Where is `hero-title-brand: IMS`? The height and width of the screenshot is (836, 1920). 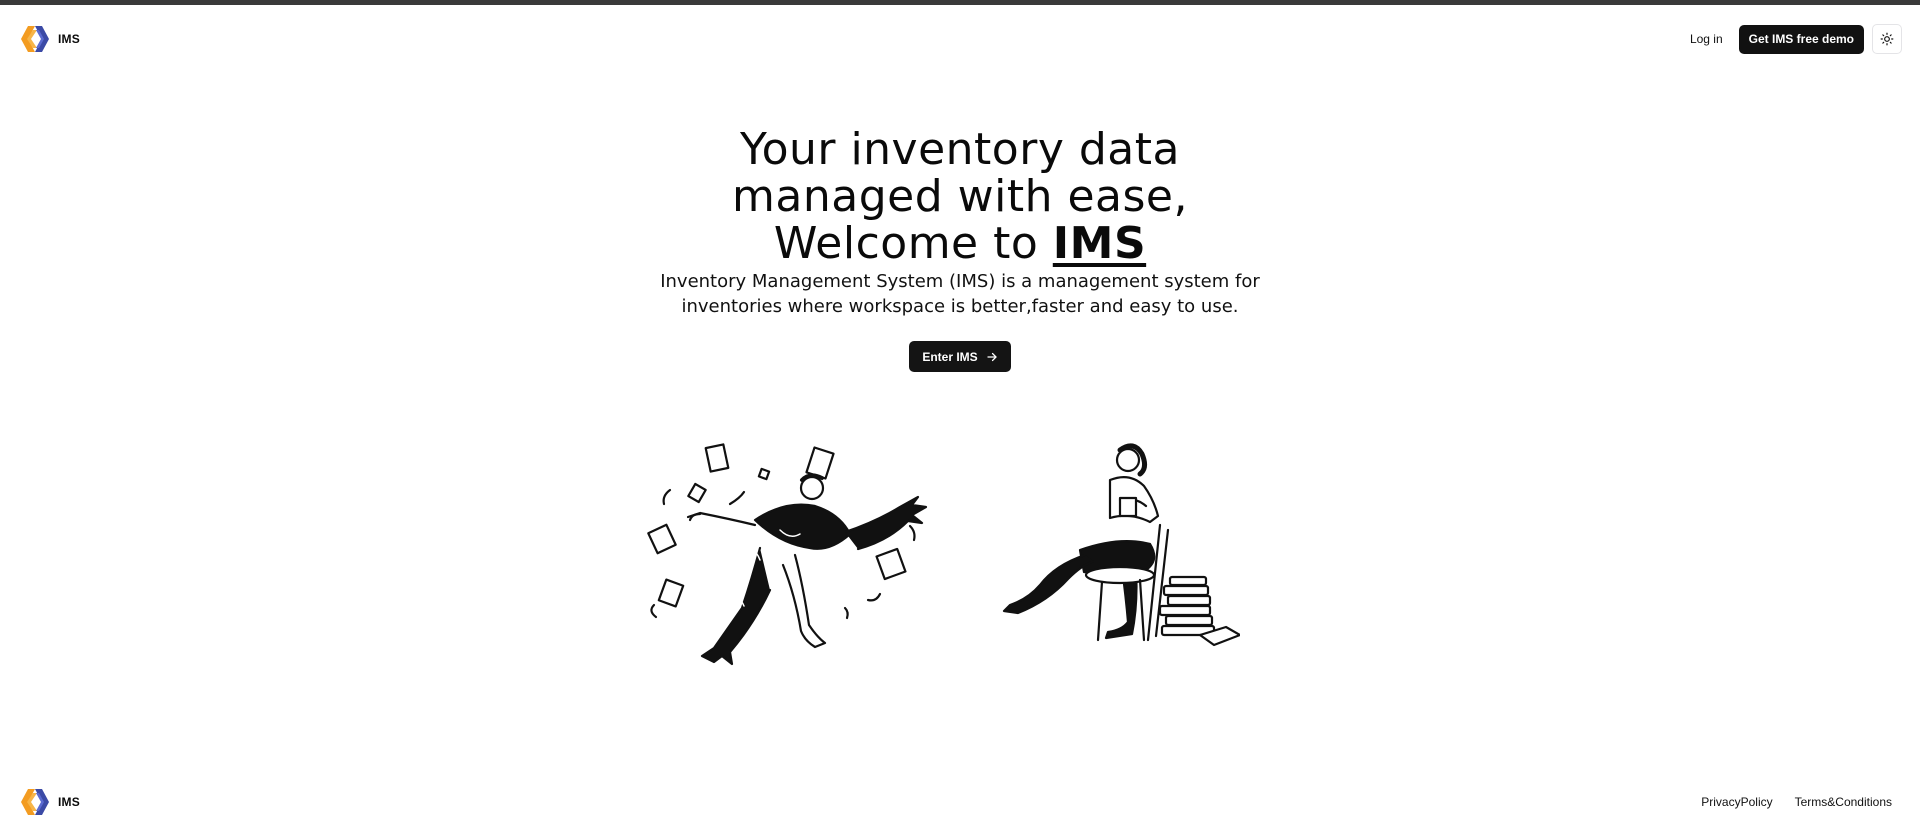 hero-title-brand: IMS is located at coordinates (1099, 243).